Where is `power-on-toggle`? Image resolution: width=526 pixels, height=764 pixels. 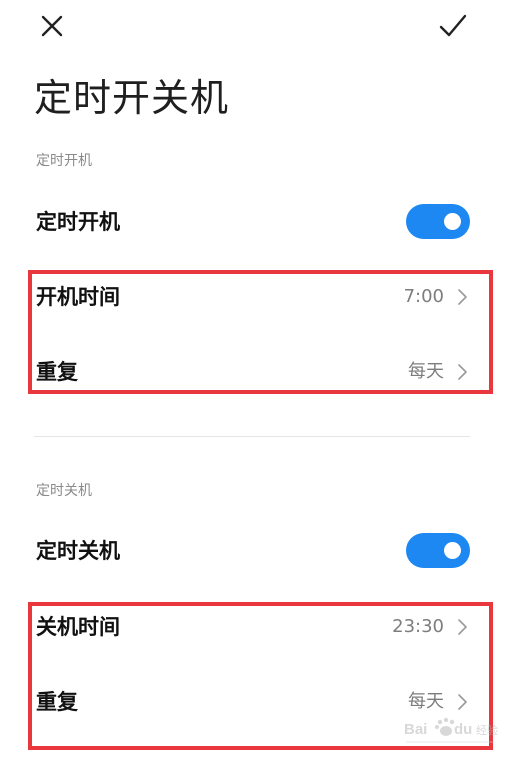 power-on-toggle is located at coordinates (438, 221).